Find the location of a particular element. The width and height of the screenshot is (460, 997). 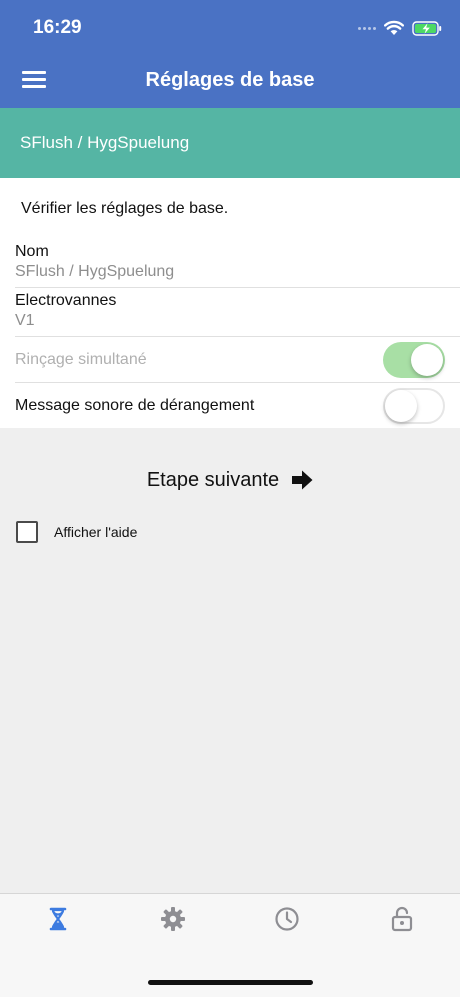

battery-charging-icon is located at coordinates (427, 28).